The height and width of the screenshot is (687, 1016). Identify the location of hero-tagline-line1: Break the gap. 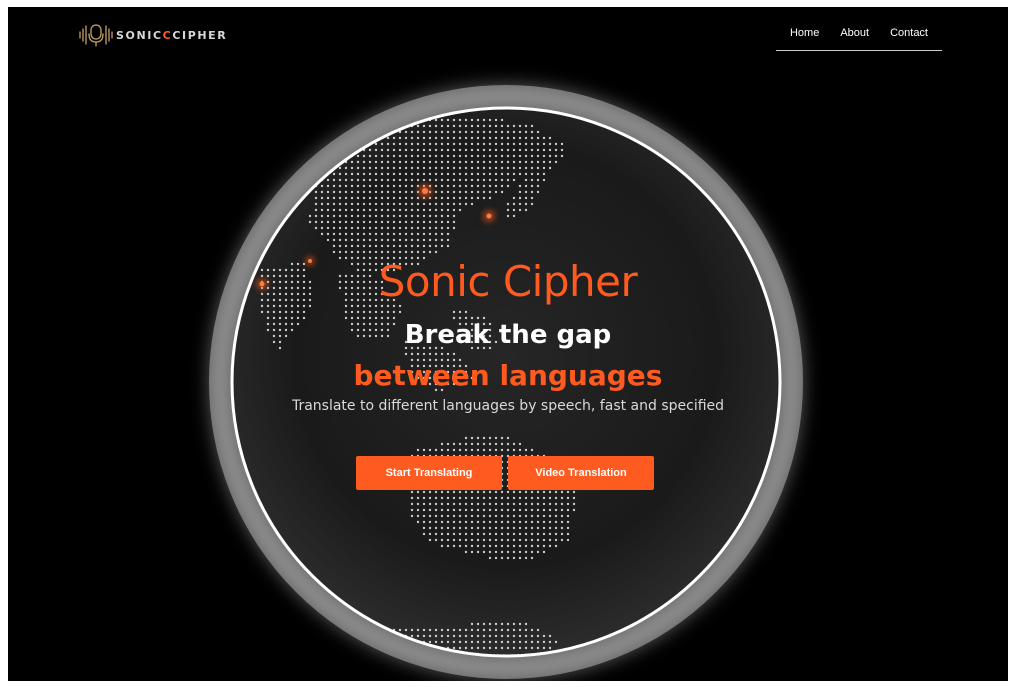
(508, 335).